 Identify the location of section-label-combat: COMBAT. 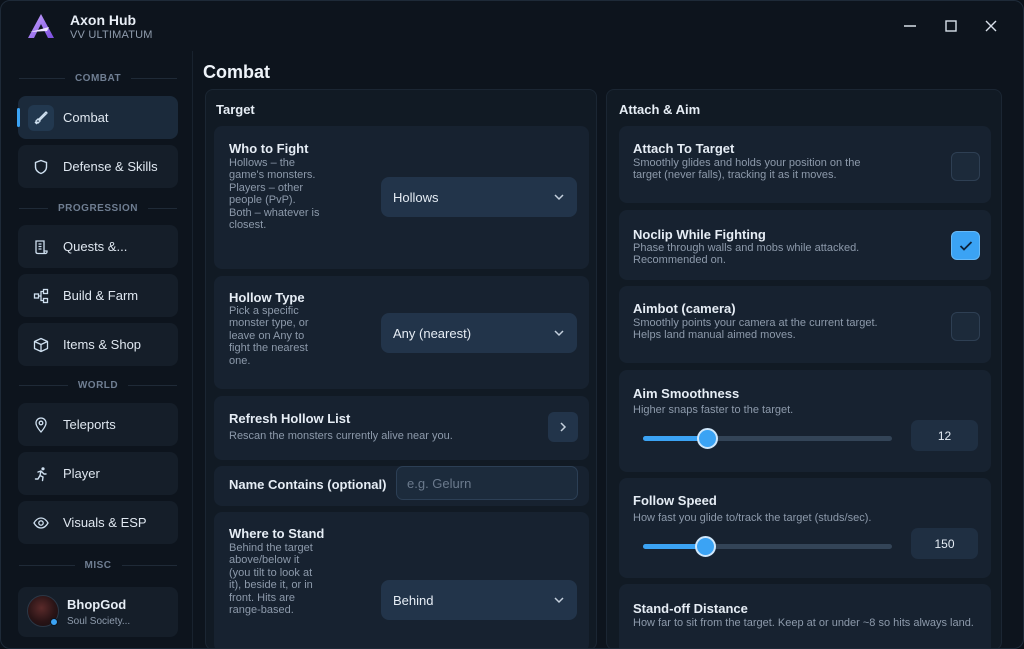
(98, 78).